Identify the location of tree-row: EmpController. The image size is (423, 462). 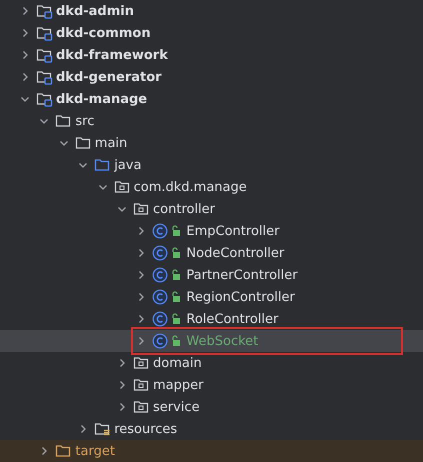
(211, 231).